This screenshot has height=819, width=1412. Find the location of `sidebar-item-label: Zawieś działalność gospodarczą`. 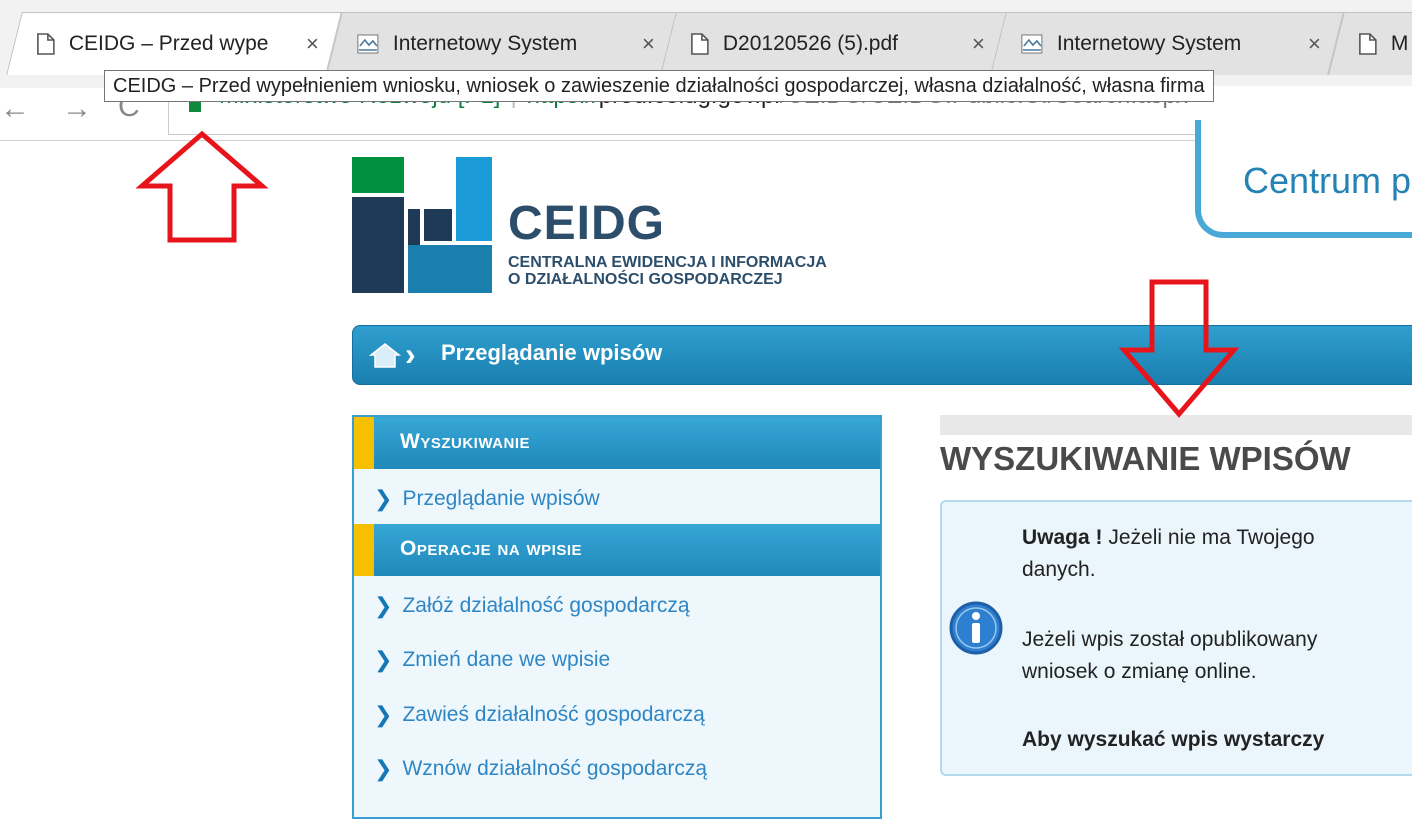

sidebar-item-label: Zawieś działalność gospodarczą is located at coordinates (553, 714).